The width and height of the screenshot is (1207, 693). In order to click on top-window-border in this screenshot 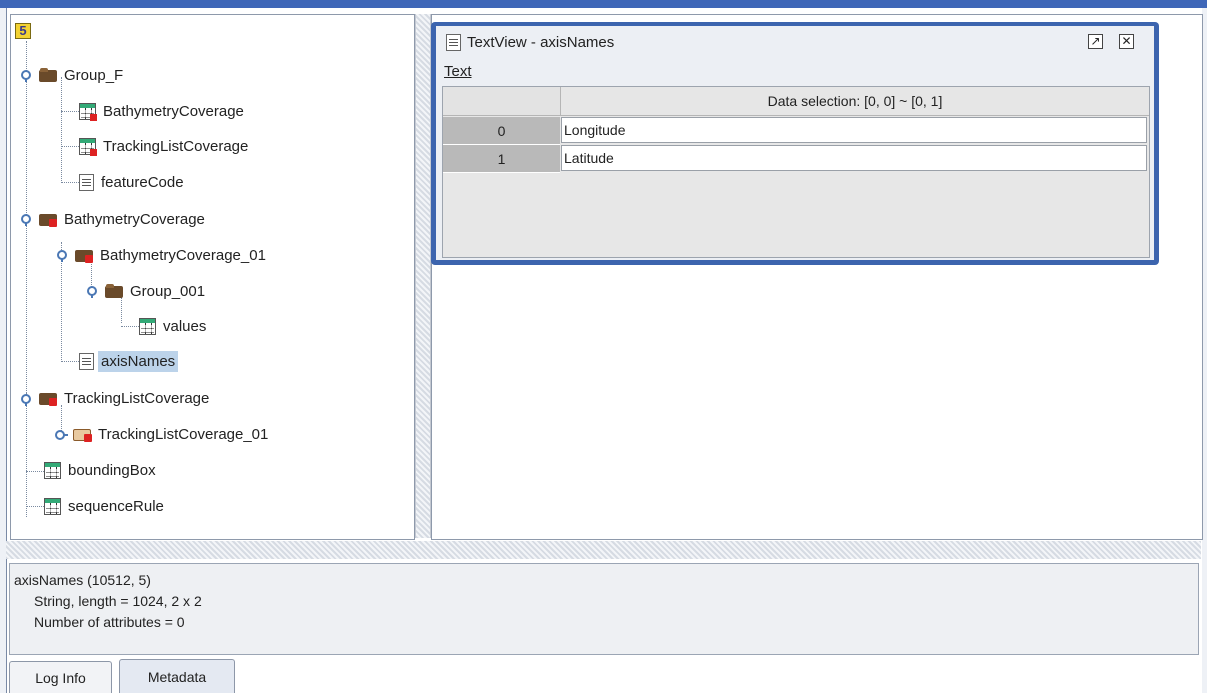, I will do `click(603, 4)`.